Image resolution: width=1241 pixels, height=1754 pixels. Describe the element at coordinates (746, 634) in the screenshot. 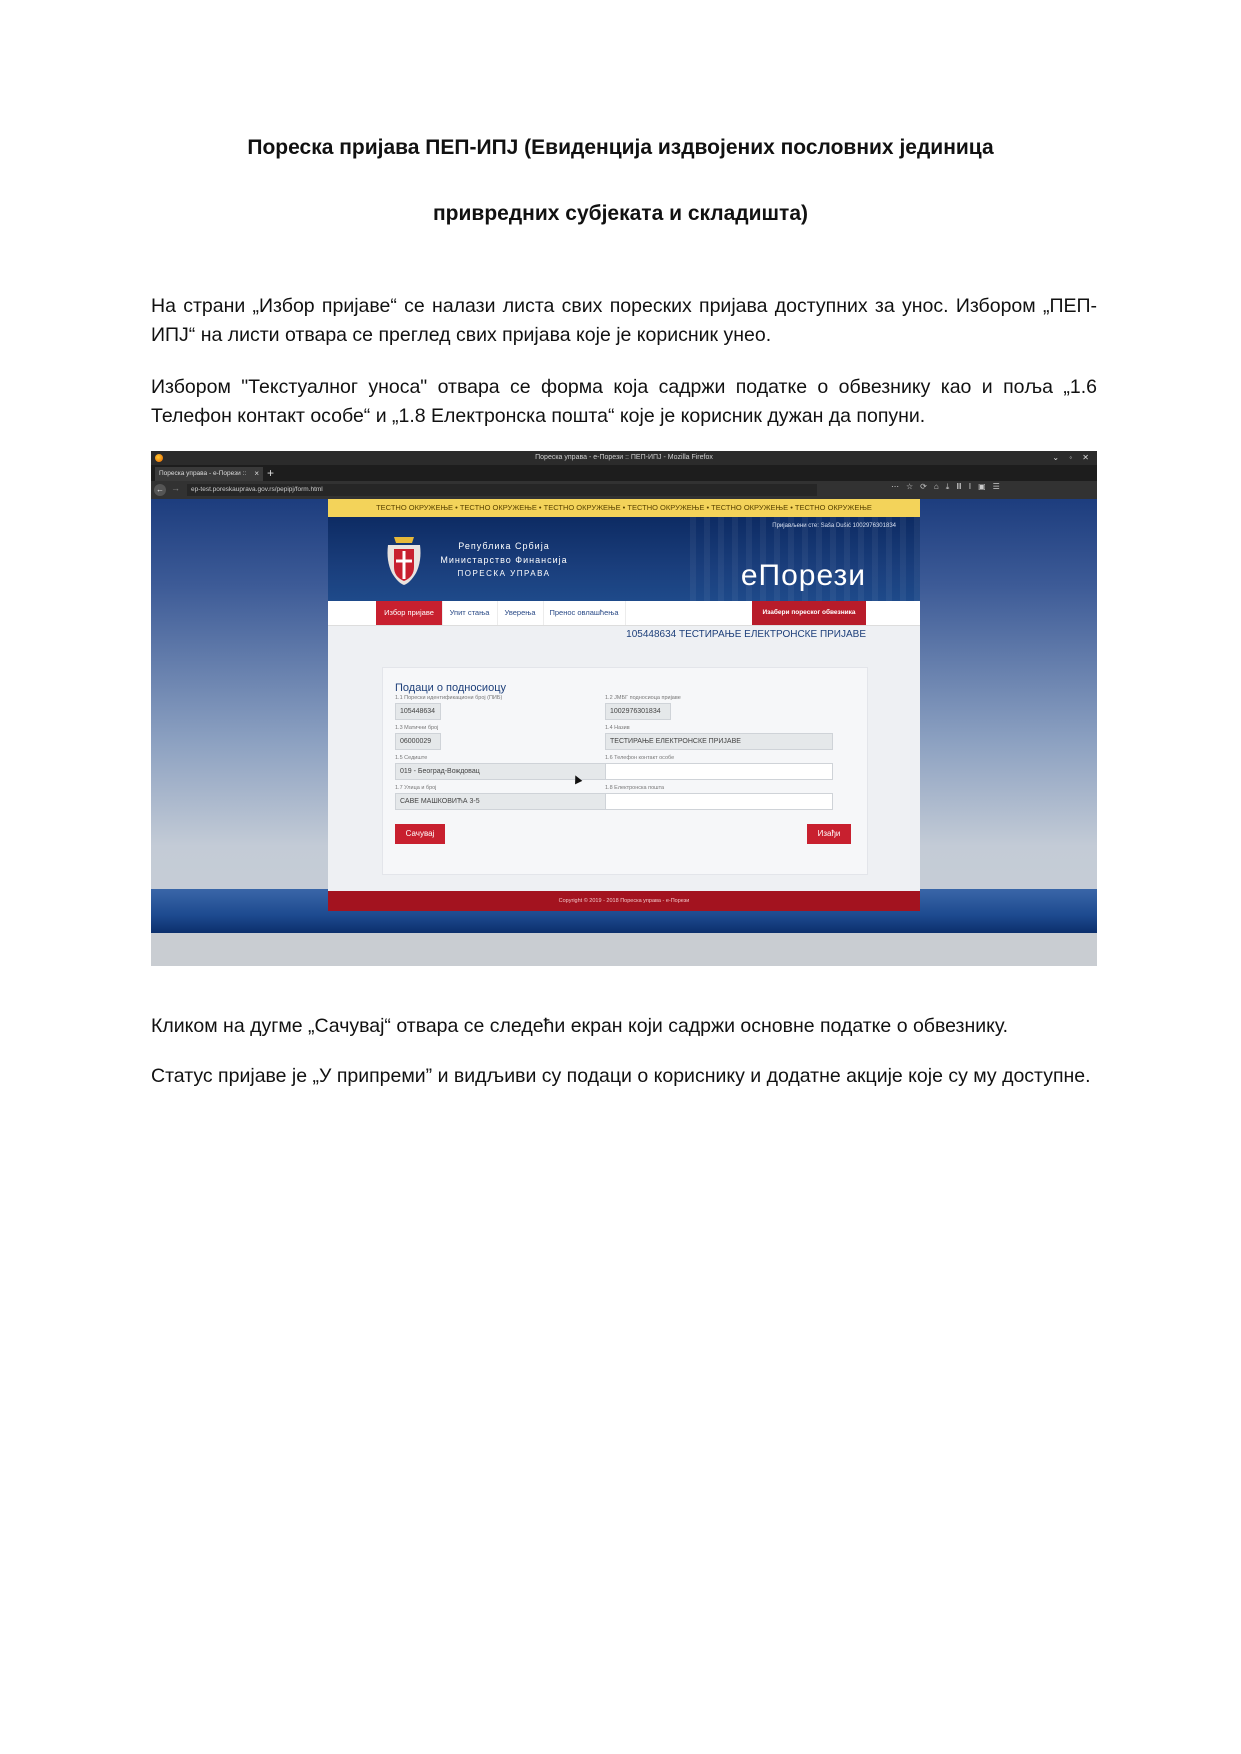

I see `taxpayer-subject: 105448634 ТЕСТИРАЊЕ ЕЛЕКТРОНСКЕ ПРИЈАВЕ` at that location.